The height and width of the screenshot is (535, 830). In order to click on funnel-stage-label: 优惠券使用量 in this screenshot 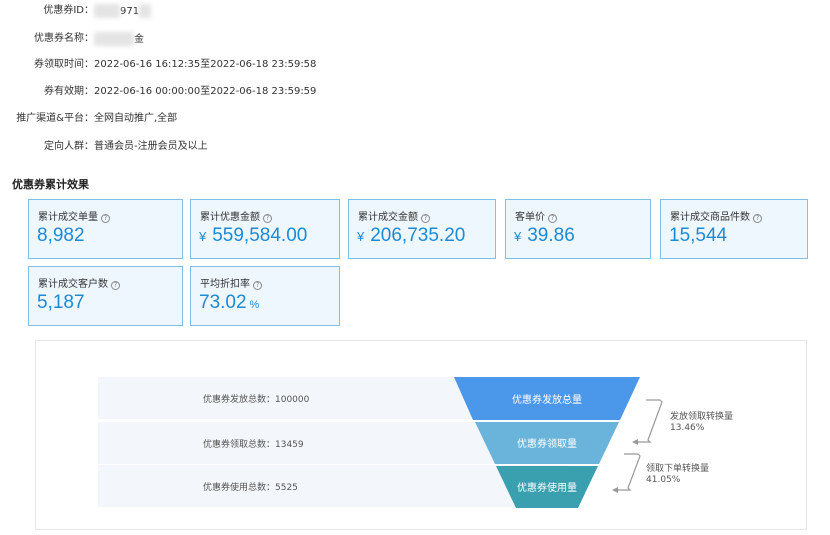, I will do `click(547, 487)`.